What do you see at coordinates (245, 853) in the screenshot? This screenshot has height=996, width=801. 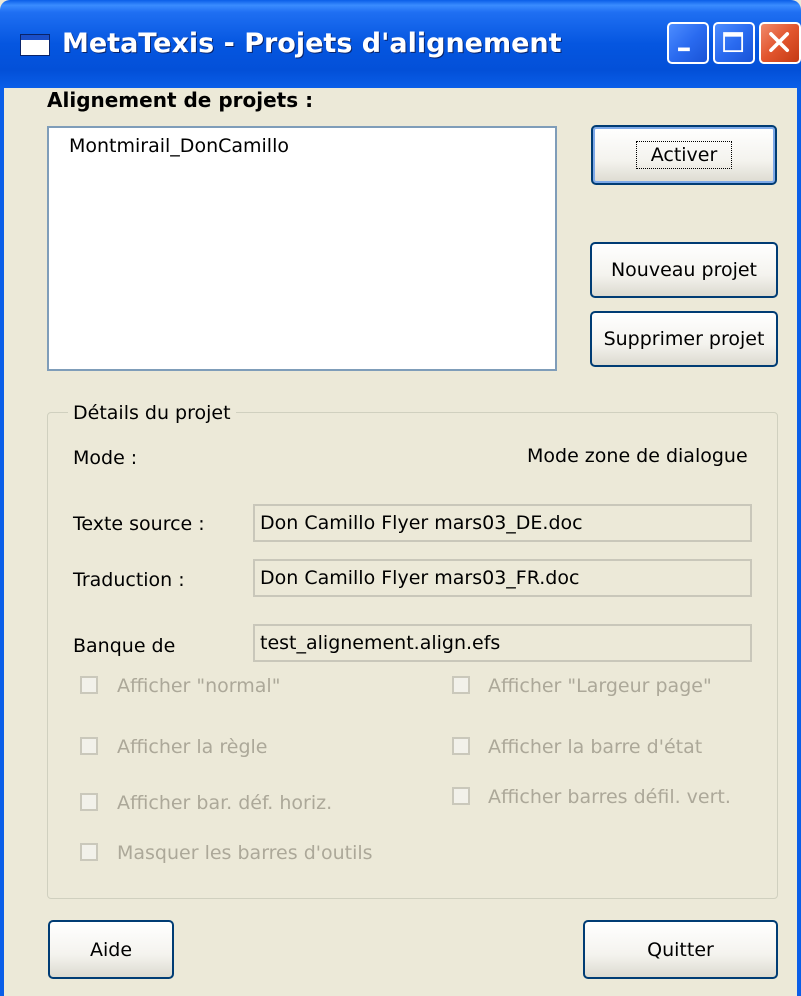 I see `hide-toolbars-label: Masquer les barres d'outils` at bounding box center [245, 853].